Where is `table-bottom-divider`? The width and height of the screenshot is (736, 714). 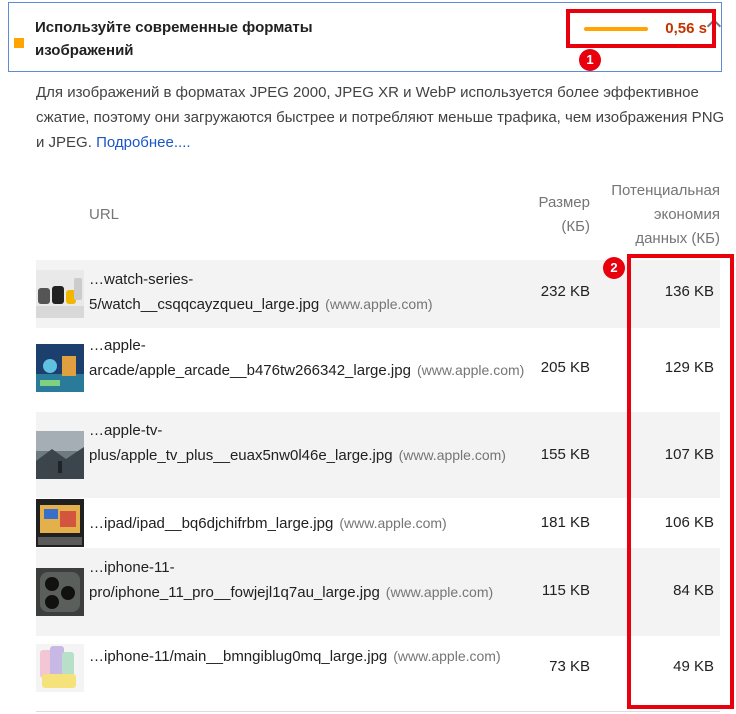
table-bottom-divider is located at coordinates (378, 711).